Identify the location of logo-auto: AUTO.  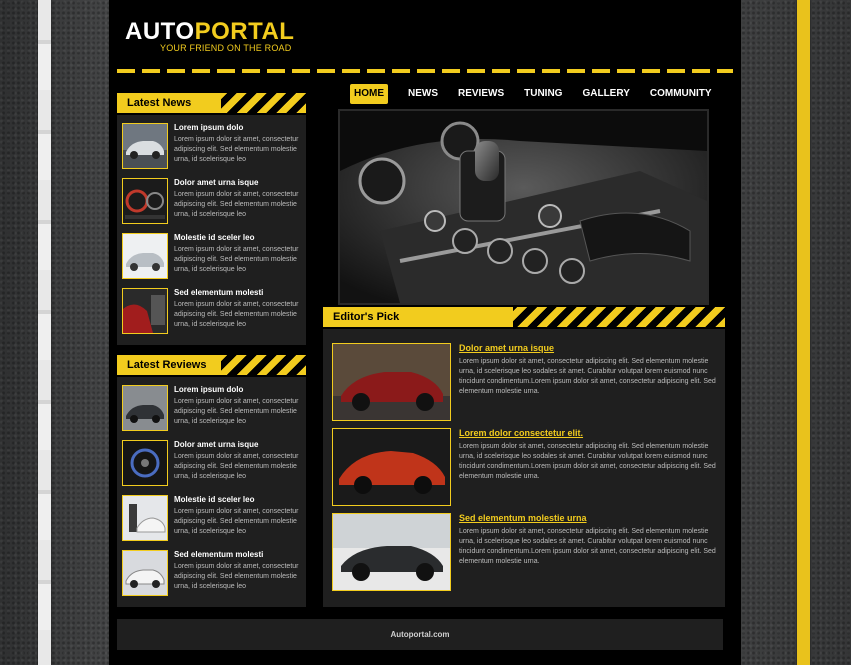
(160, 31).